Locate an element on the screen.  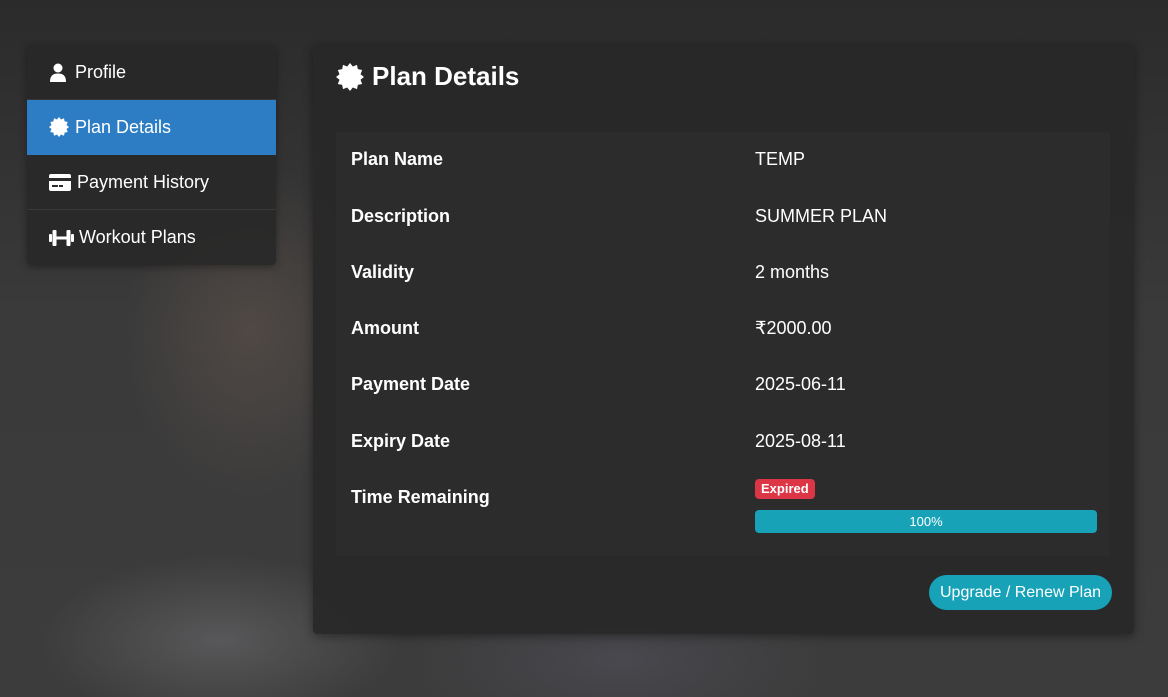
upgrade-renew-plan-button: Upgrade / Renew Plan is located at coordinates (1020, 592).